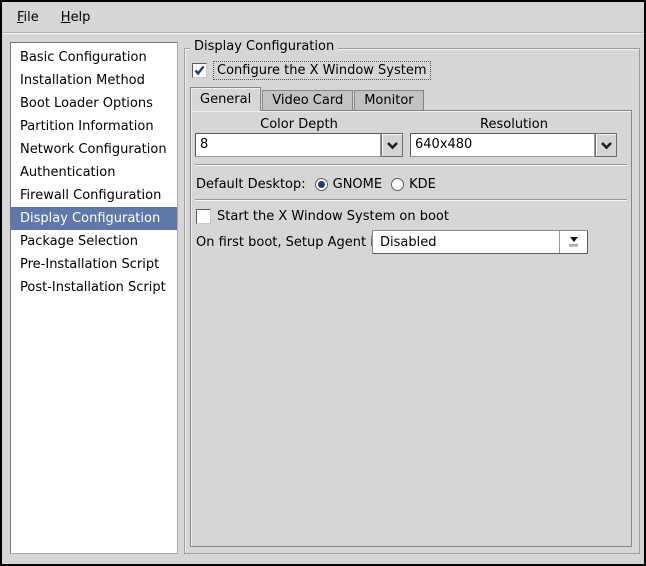  Describe the element at coordinates (389, 100) in the screenshot. I see `tab-monitor: Monitor` at that location.